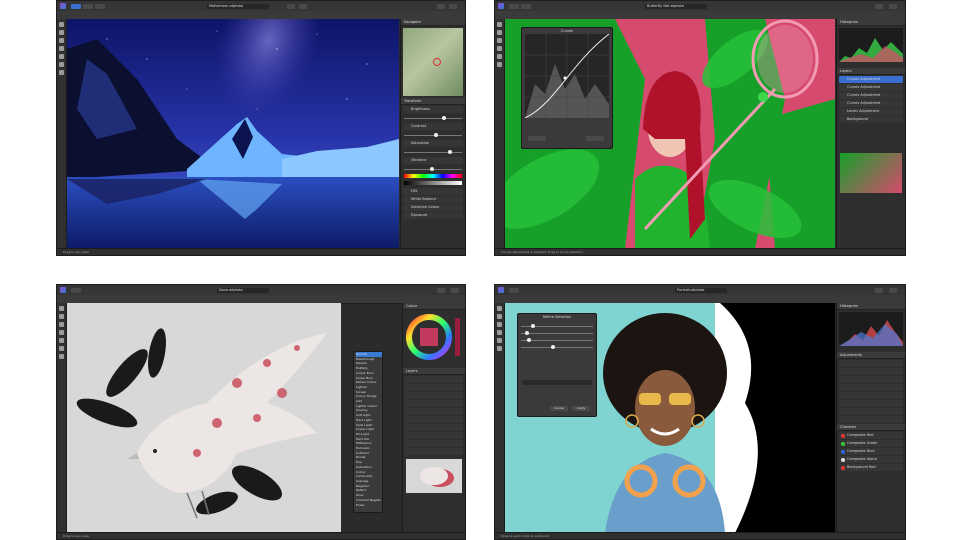 Image resolution: width=960 pixels, height=540 pixels. I want to click on saturation-slider, so click(433, 152).